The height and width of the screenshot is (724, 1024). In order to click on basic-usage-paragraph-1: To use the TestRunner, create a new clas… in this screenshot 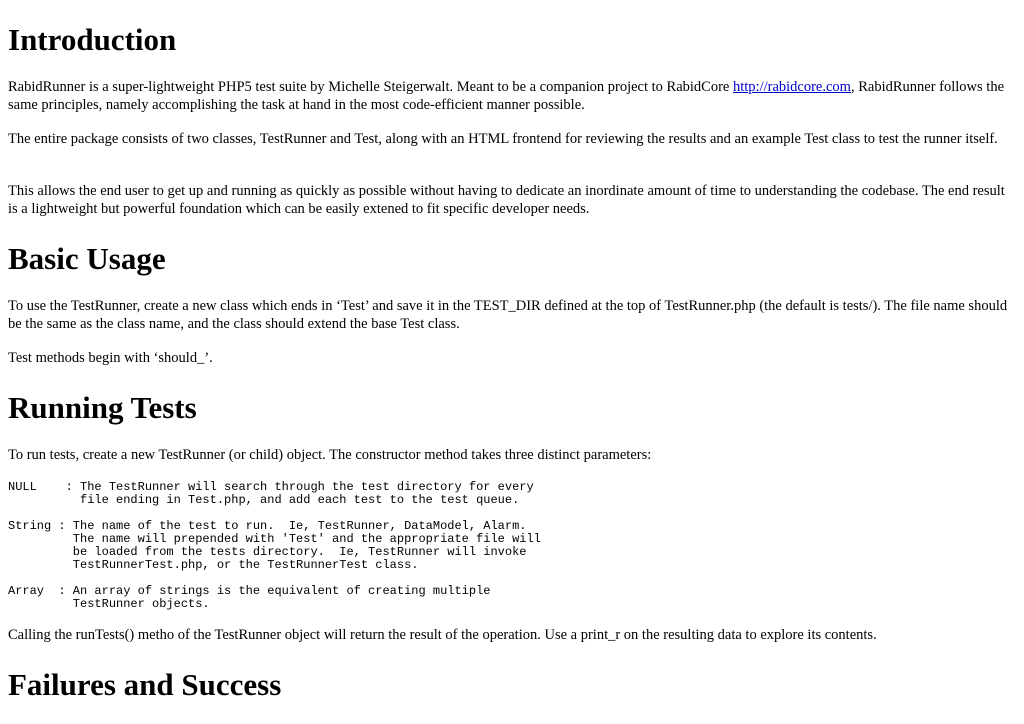, I will do `click(508, 315)`.